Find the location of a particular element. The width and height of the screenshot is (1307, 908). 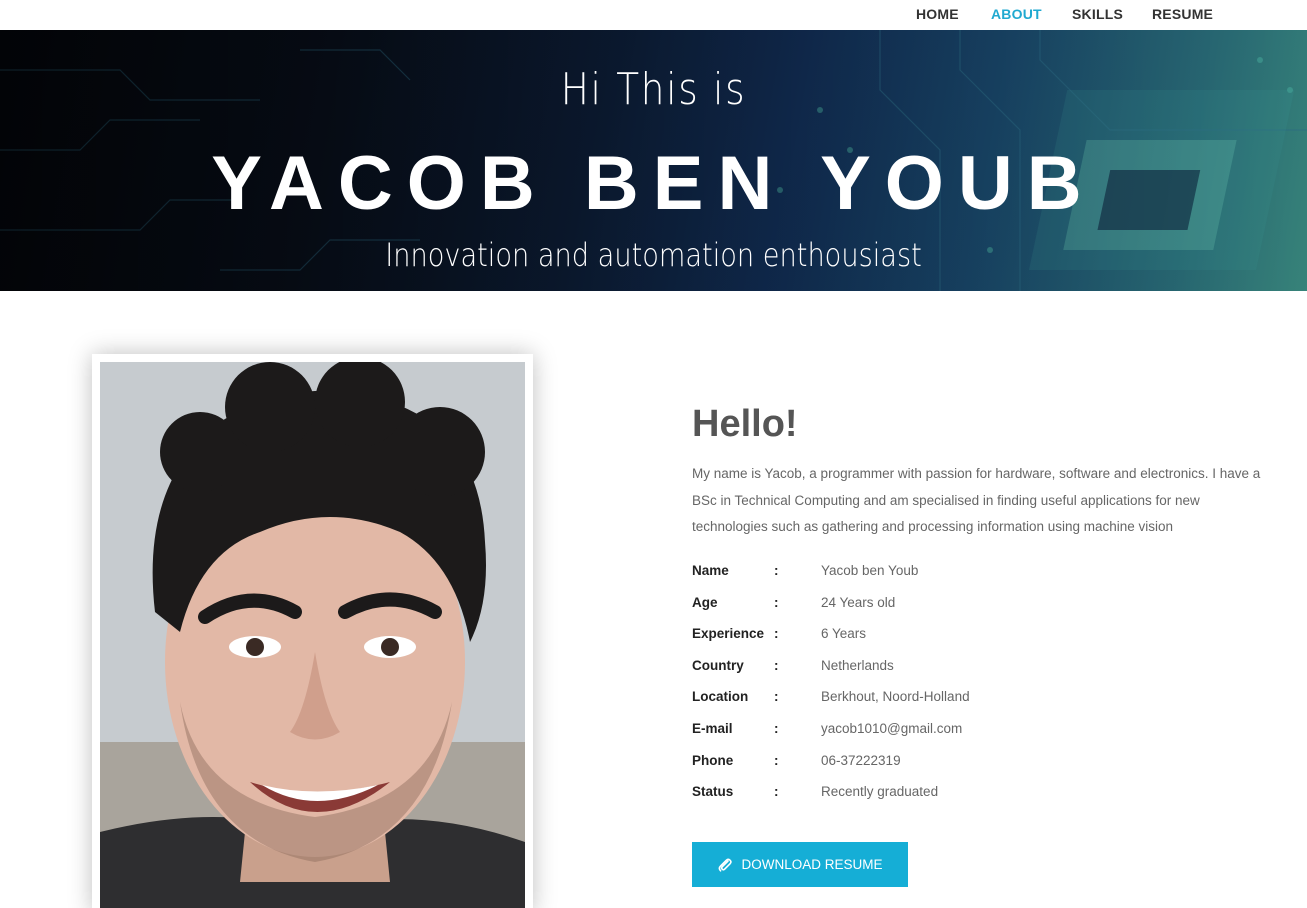

detail-key: Status is located at coordinates (713, 792).